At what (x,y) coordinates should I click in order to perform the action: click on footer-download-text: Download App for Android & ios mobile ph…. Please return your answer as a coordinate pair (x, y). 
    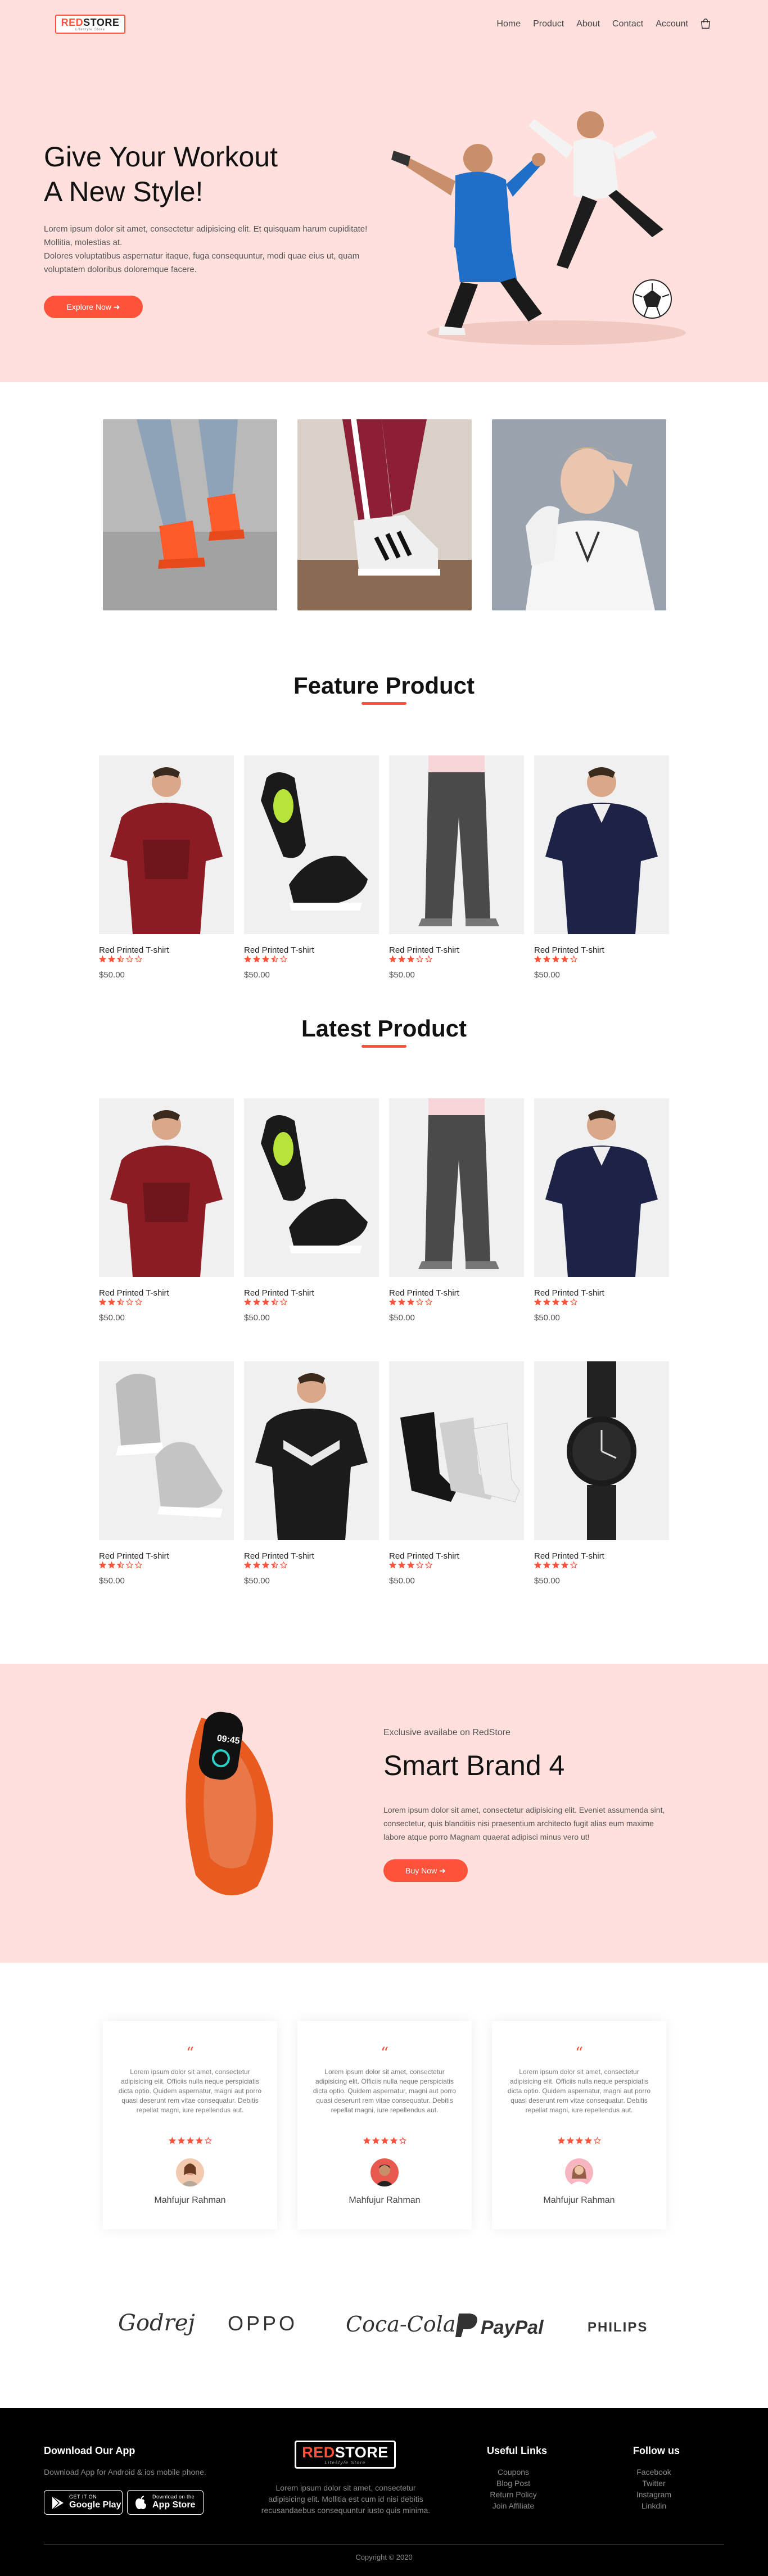
    Looking at the image, I should click on (125, 2473).